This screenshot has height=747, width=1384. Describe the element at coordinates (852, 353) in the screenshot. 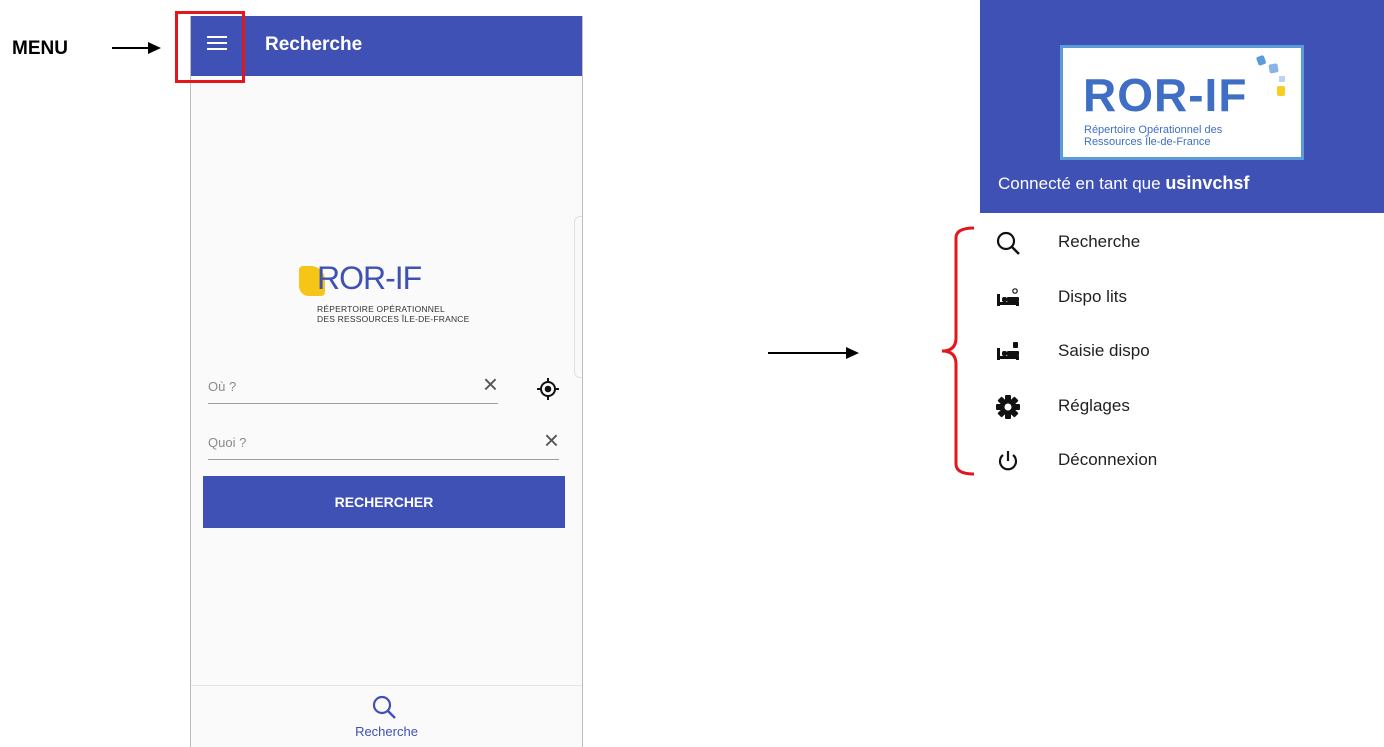

I see `transition-arrowhead` at that location.